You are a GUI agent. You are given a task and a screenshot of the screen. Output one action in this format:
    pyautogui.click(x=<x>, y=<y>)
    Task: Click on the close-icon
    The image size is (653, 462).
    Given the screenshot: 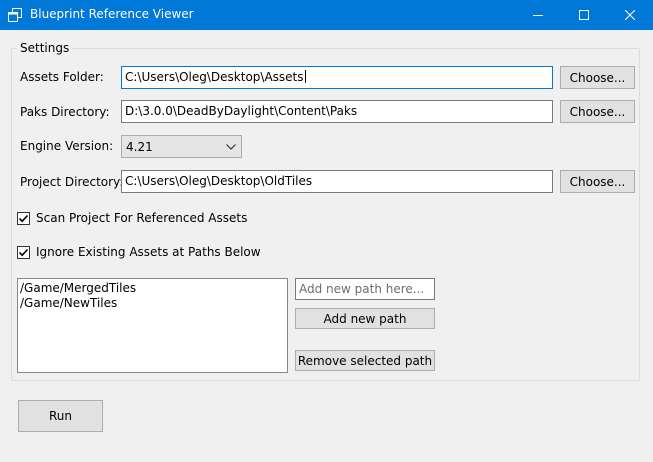 What is the action you would take?
    pyautogui.click(x=630, y=15)
    